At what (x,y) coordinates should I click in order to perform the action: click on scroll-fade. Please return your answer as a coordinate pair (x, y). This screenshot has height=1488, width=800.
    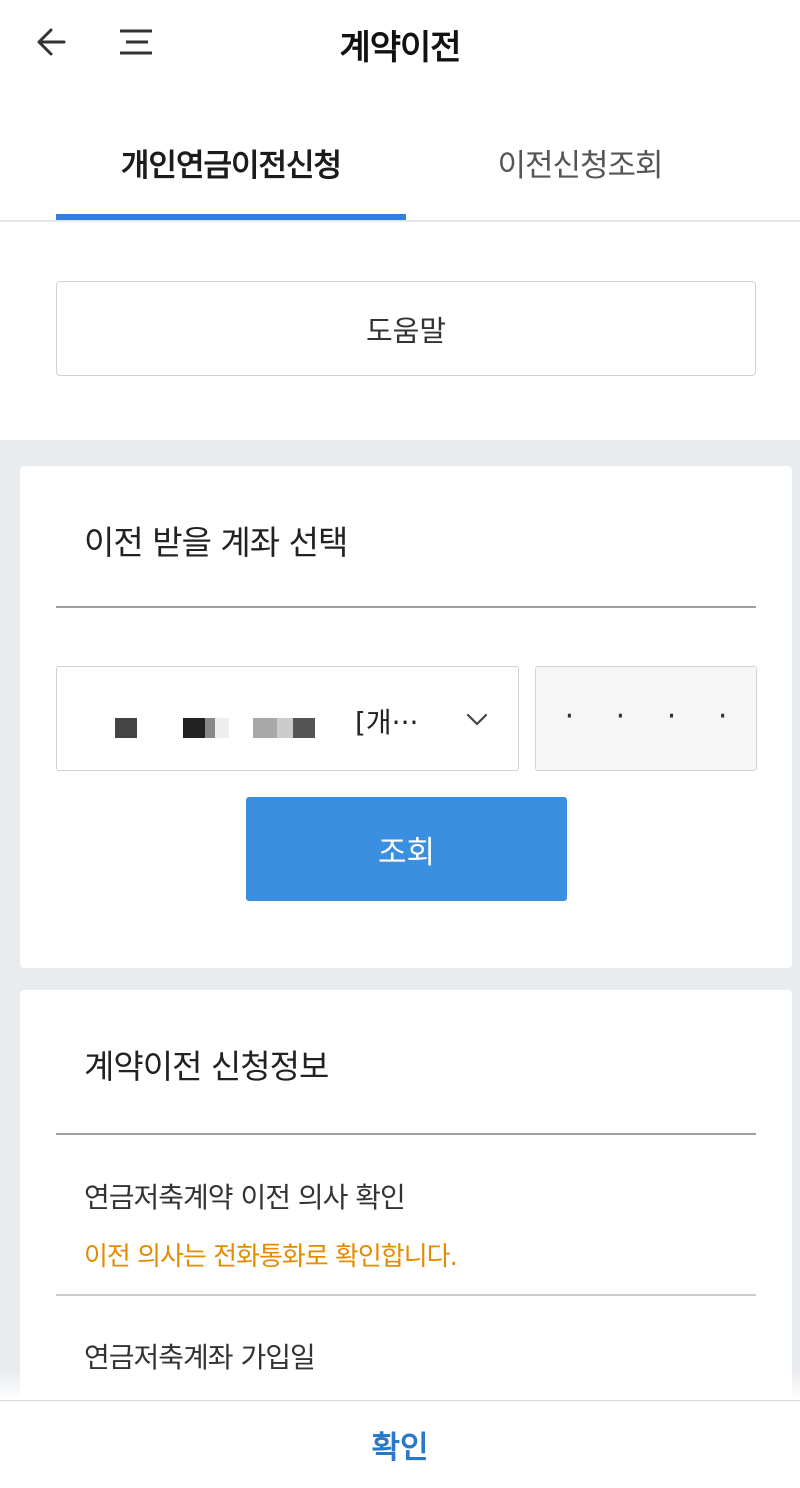
    Looking at the image, I should click on (400, 1385).